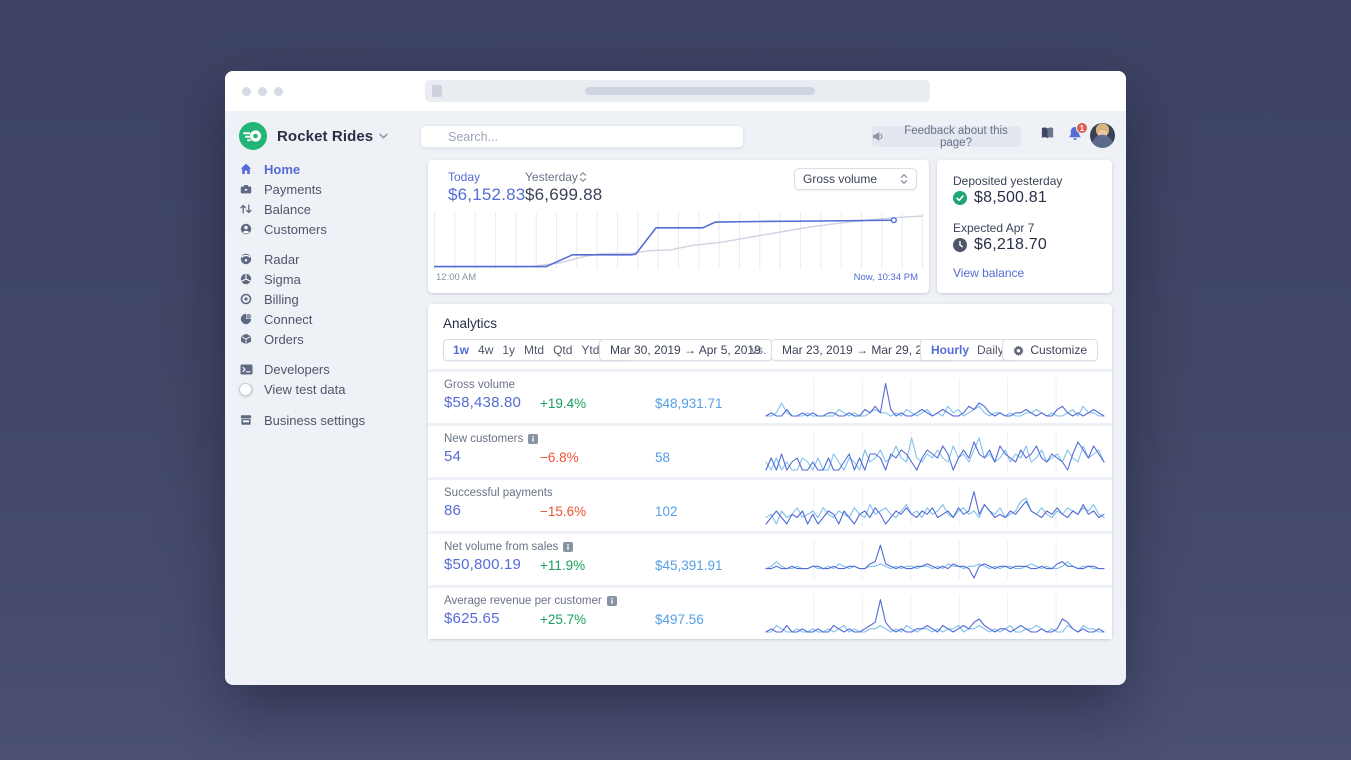  Describe the element at coordinates (563, 403) in the screenshot. I see `metric-delta: +19.4%` at that location.